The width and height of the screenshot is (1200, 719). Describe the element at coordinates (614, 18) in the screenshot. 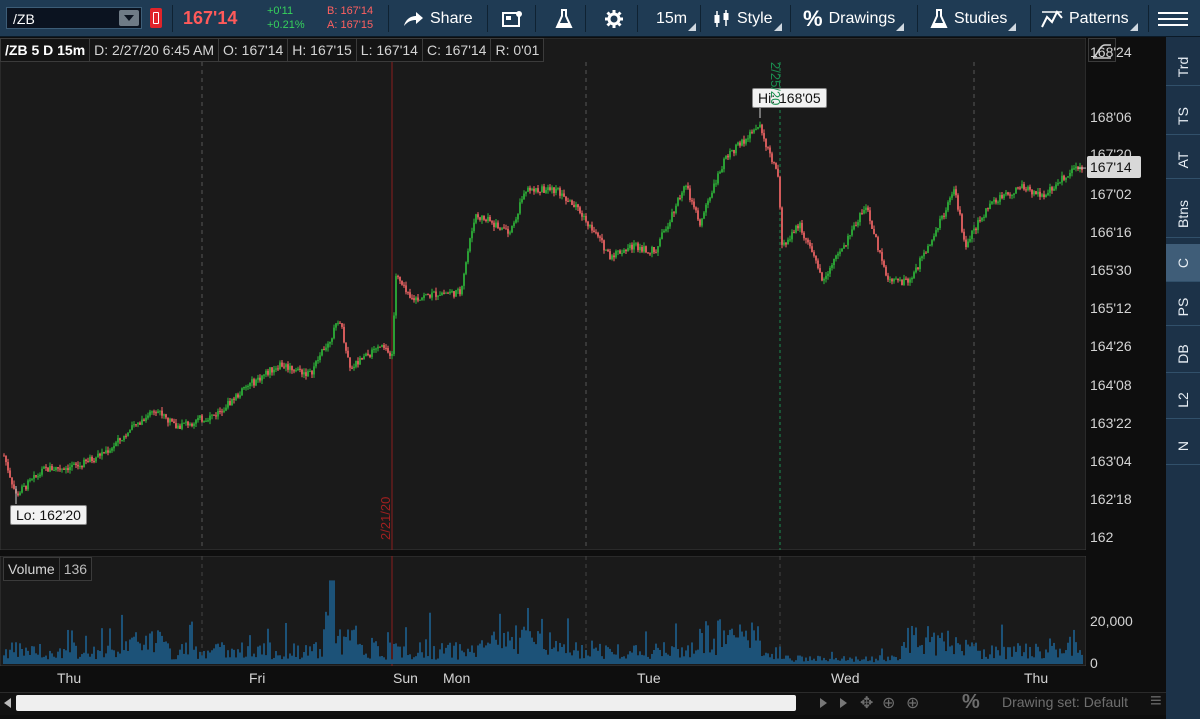

I see `settings-button` at that location.